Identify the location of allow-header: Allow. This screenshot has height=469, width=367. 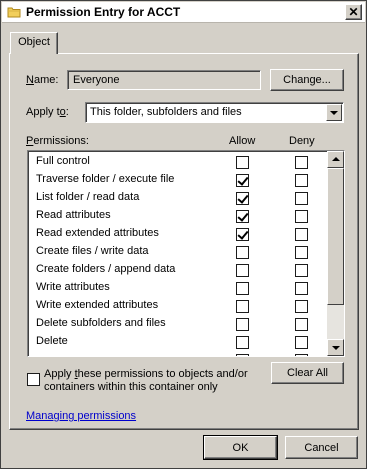
(242, 141).